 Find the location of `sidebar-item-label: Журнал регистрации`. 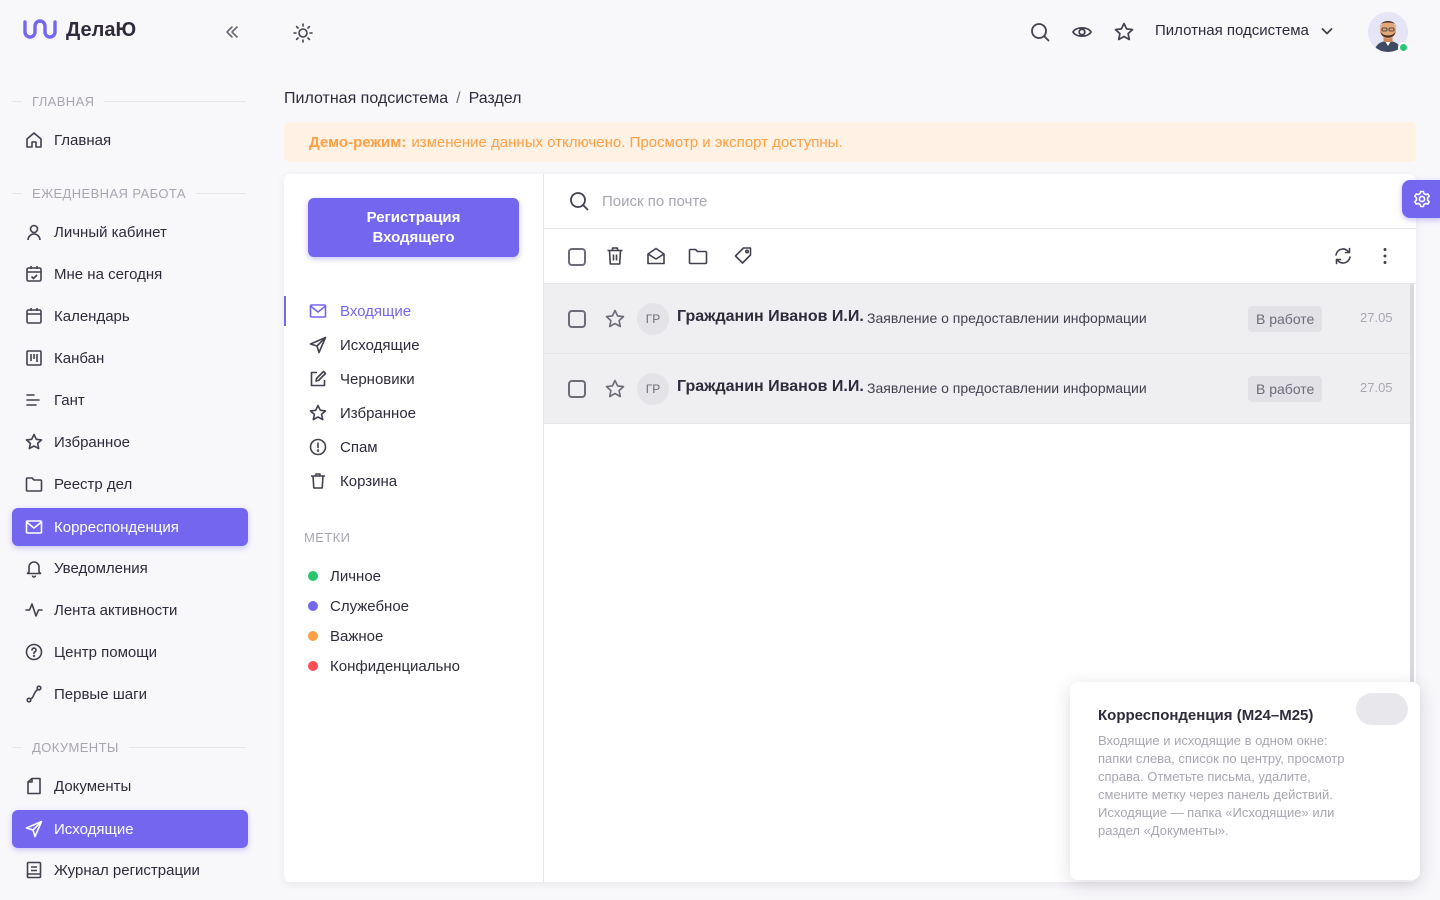

sidebar-item-label: Журнал регистрации is located at coordinates (127, 870).